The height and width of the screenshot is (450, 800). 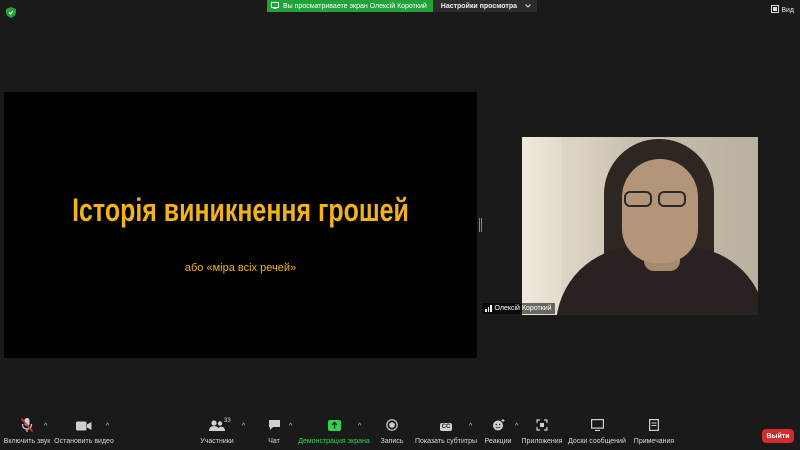 What do you see at coordinates (290, 426) in the screenshot?
I see `chat-options-caret: ^` at bounding box center [290, 426].